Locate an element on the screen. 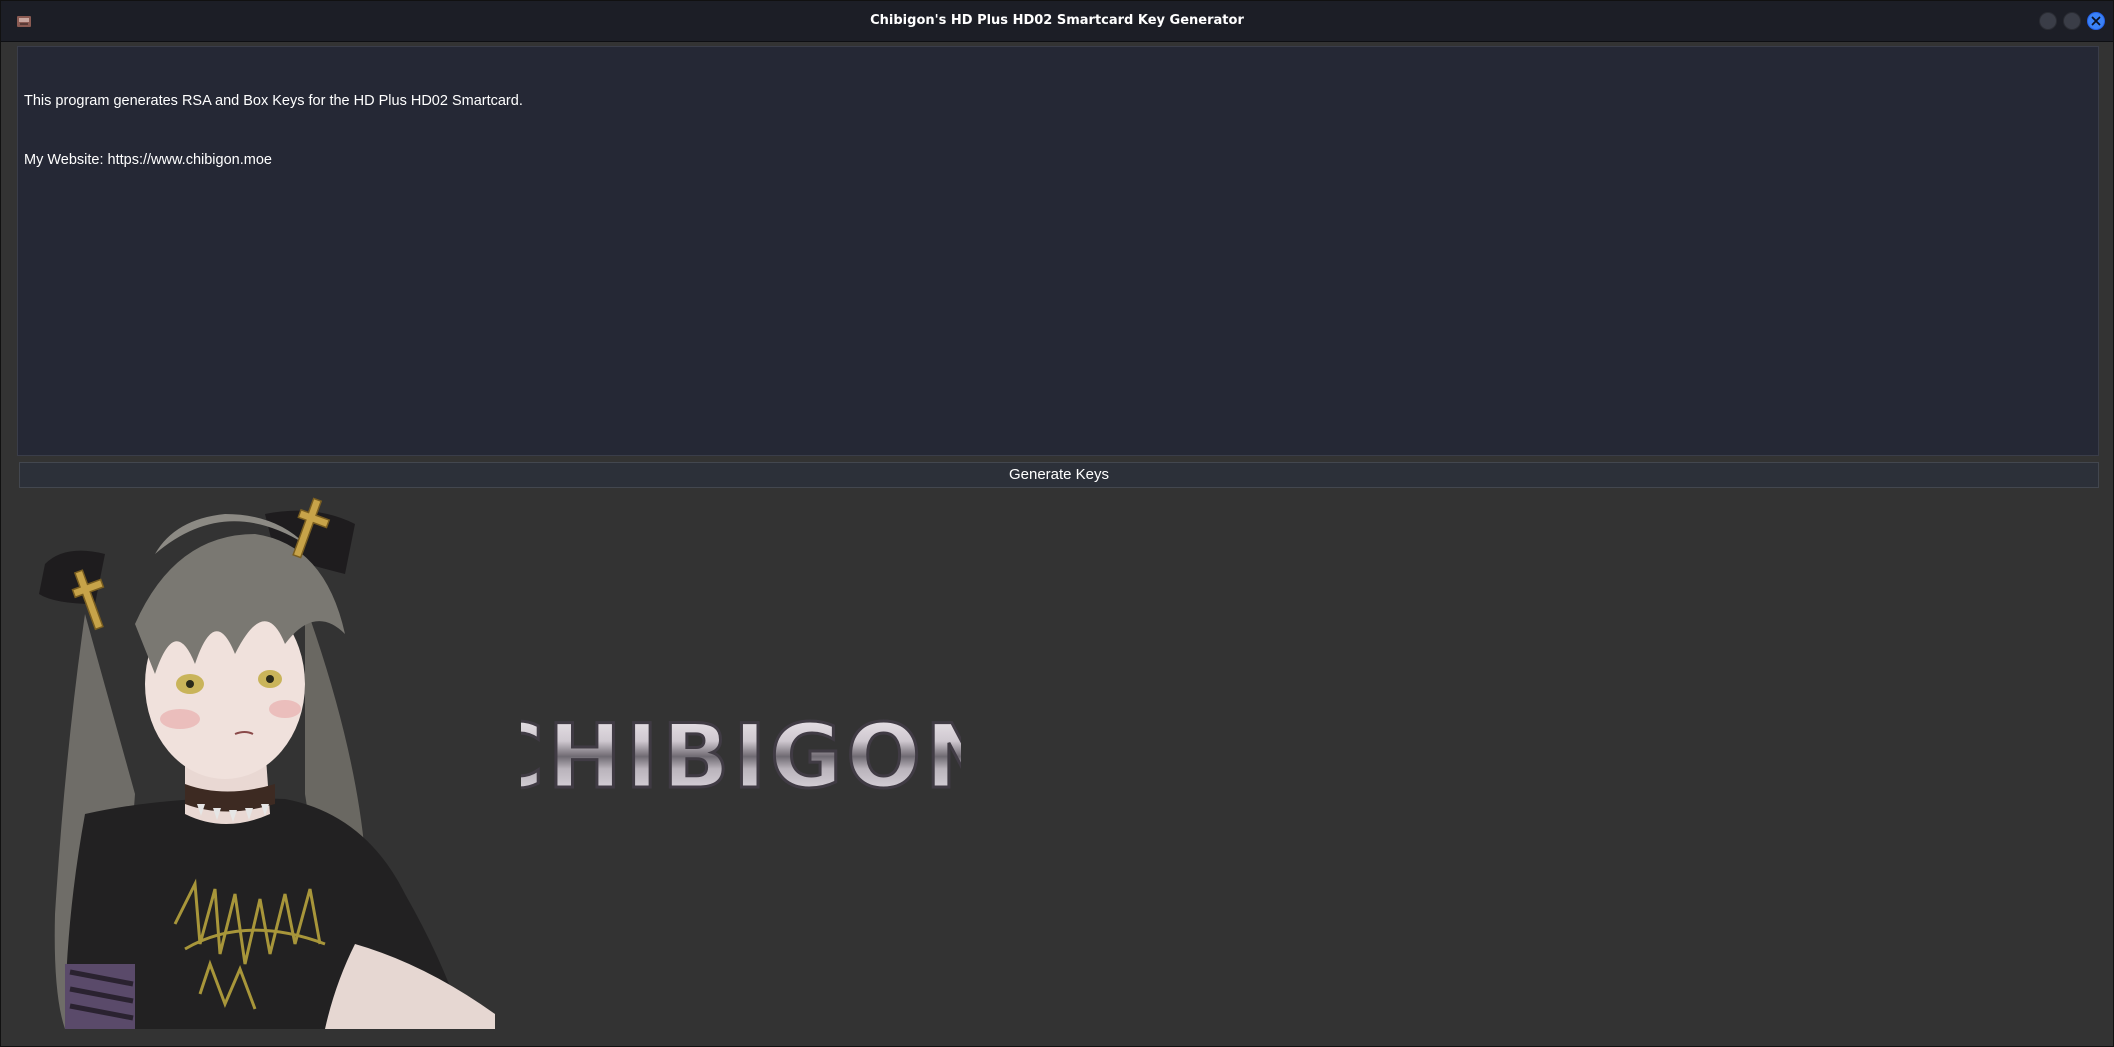 This screenshot has width=2114, height=1047. close-button is located at coordinates (2096, 21).